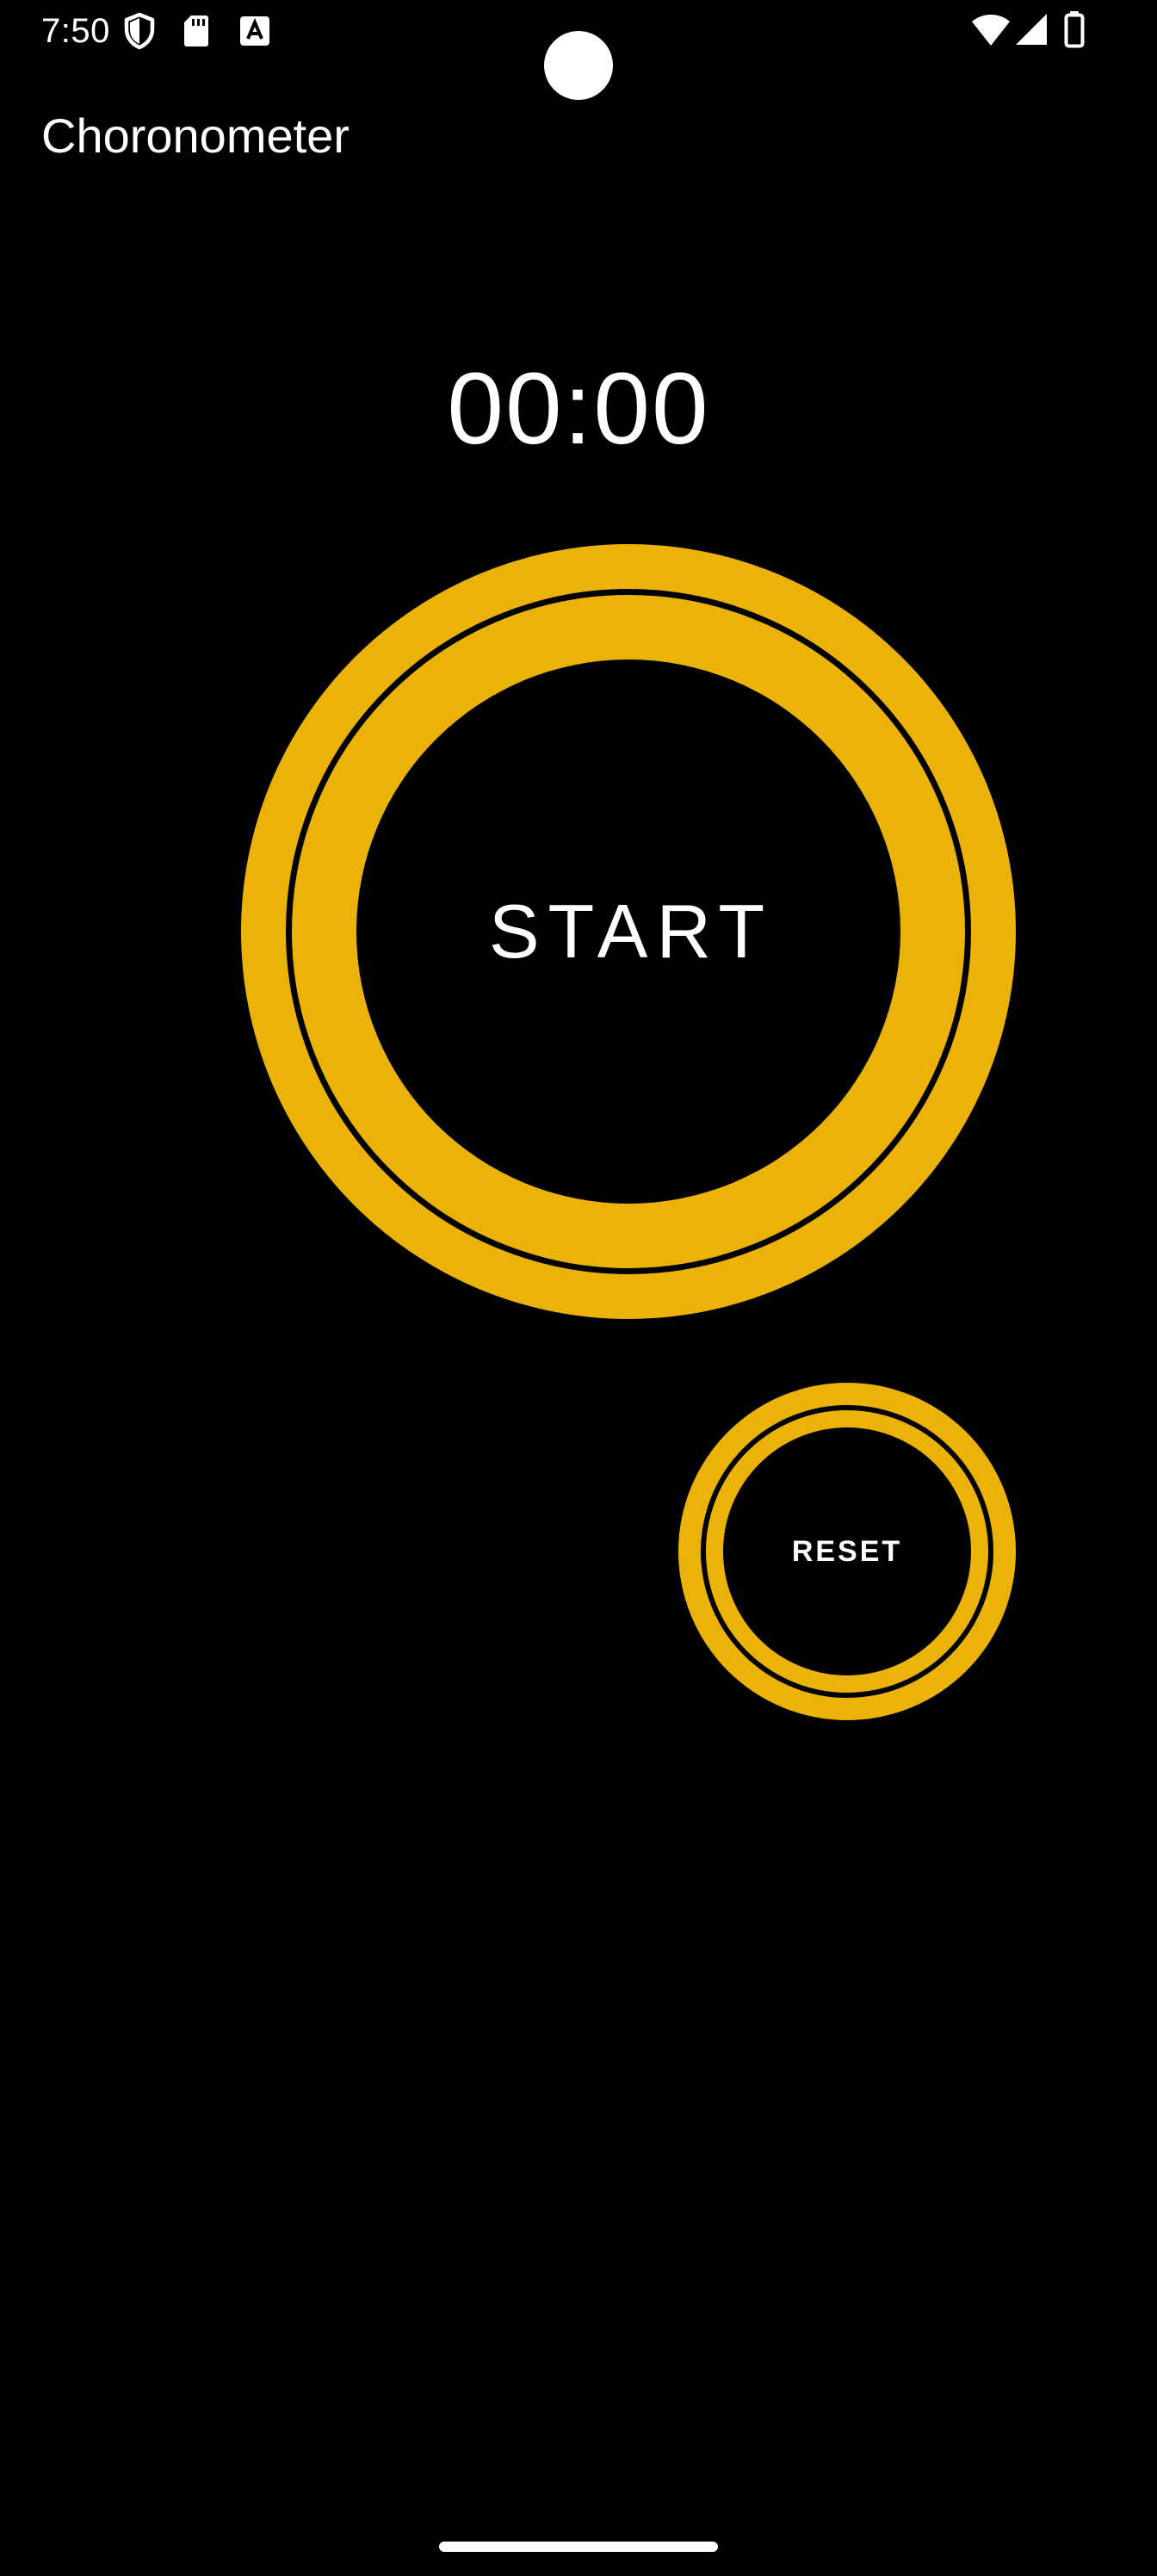  Describe the element at coordinates (579, 409) in the screenshot. I see `chronometer-display: 00:00` at that location.